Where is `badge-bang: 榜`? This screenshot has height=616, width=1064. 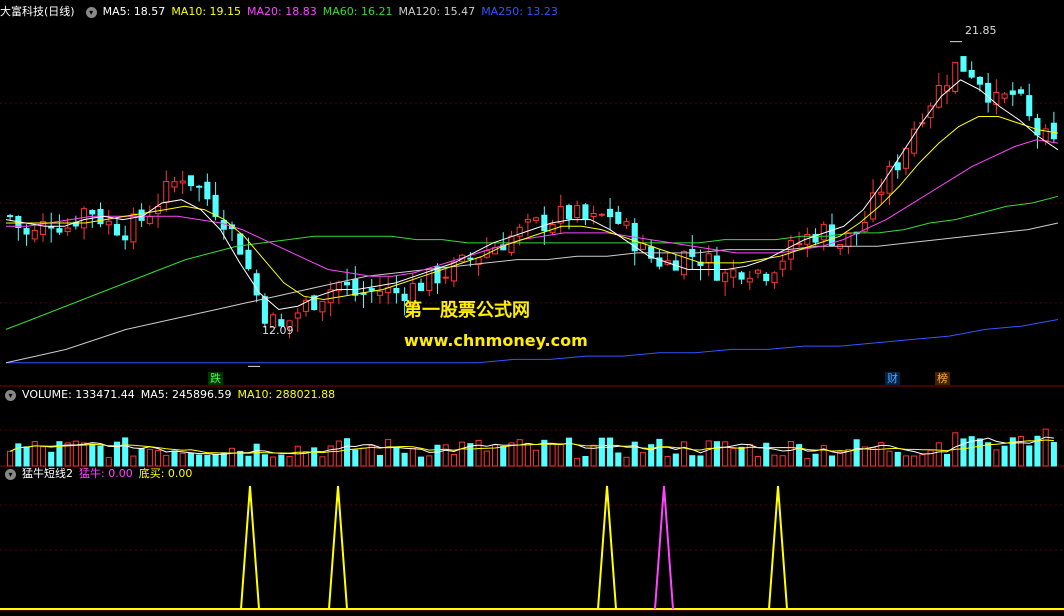 badge-bang: 榜 is located at coordinates (942, 378).